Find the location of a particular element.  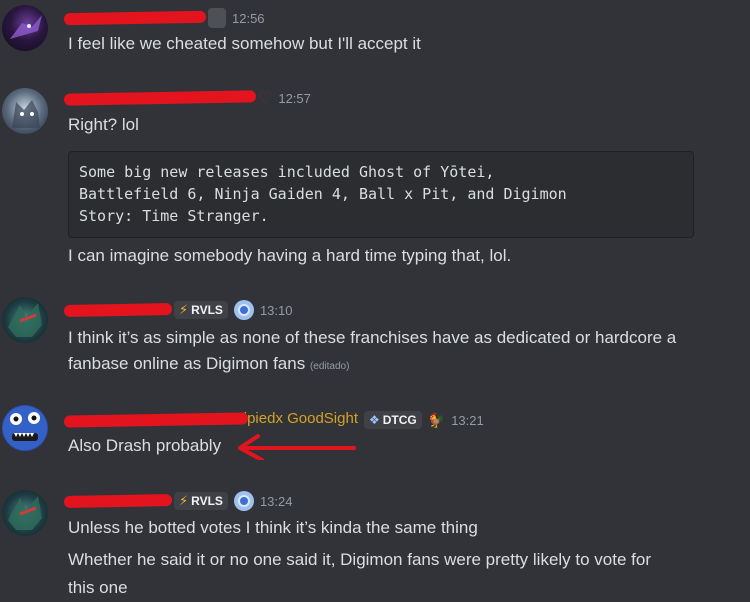

red-arrow-annotation is located at coordinates (297, 447).